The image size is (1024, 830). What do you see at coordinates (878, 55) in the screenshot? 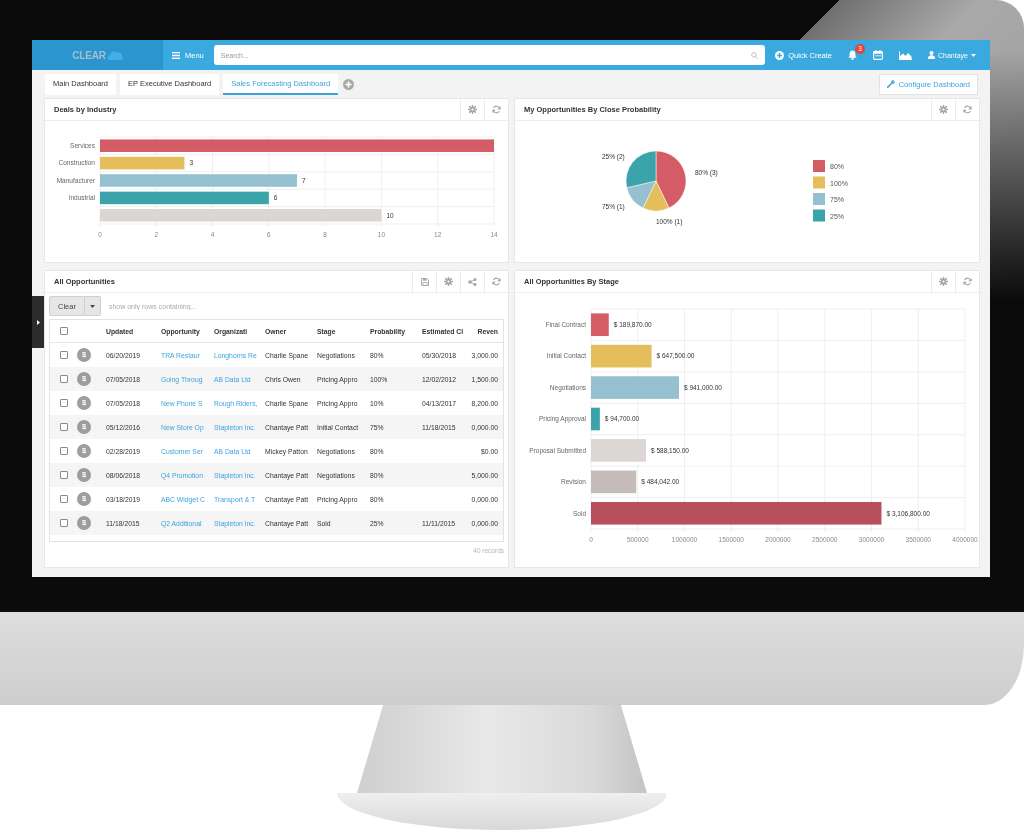
I see `calendar-icon` at bounding box center [878, 55].